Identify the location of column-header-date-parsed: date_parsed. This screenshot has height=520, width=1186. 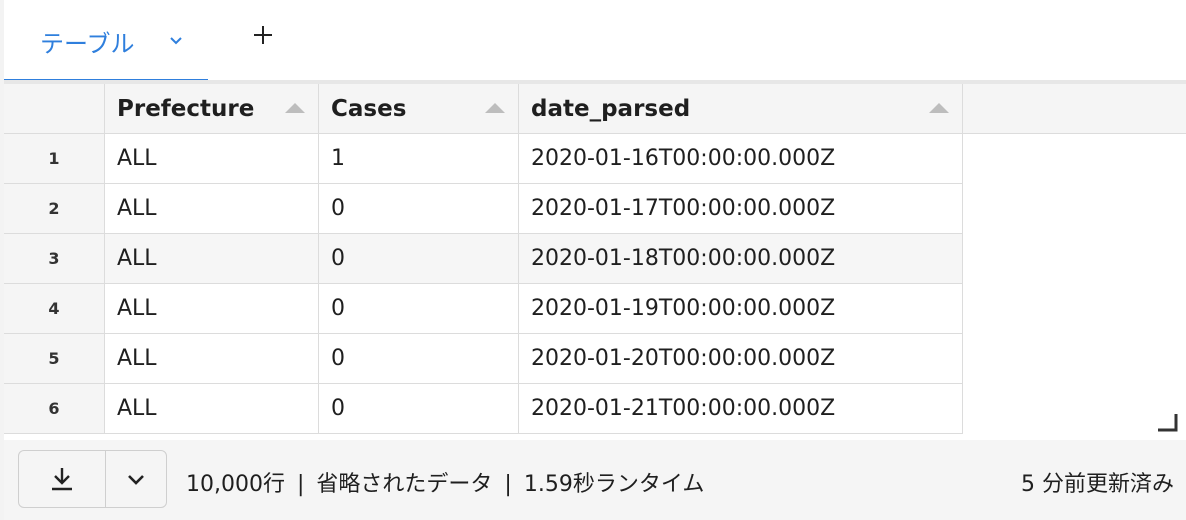
(741, 109).